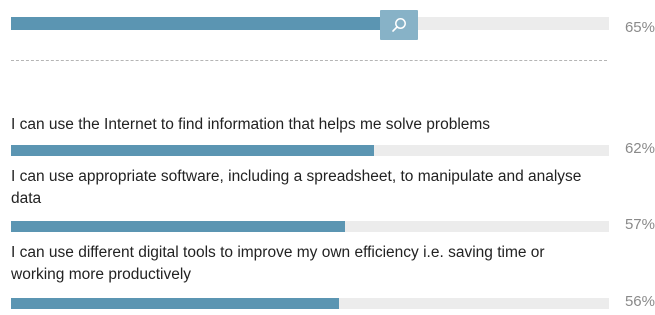 The image size is (655, 315). I want to click on summary-percent: 65%, so click(639, 27).